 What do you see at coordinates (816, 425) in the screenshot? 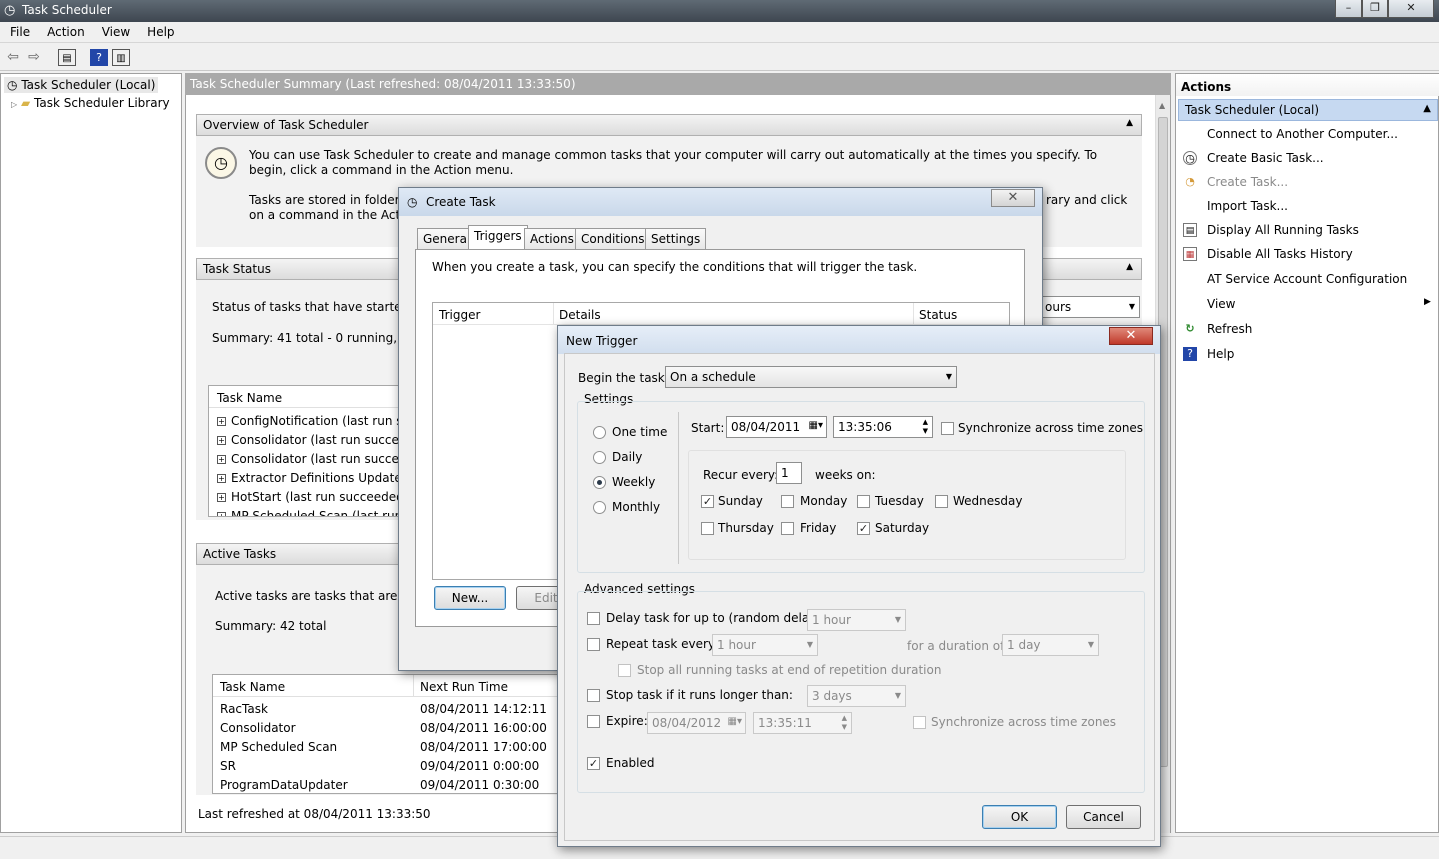
I see `calendar-dropdown-icon: ▦▾` at bounding box center [816, 425].